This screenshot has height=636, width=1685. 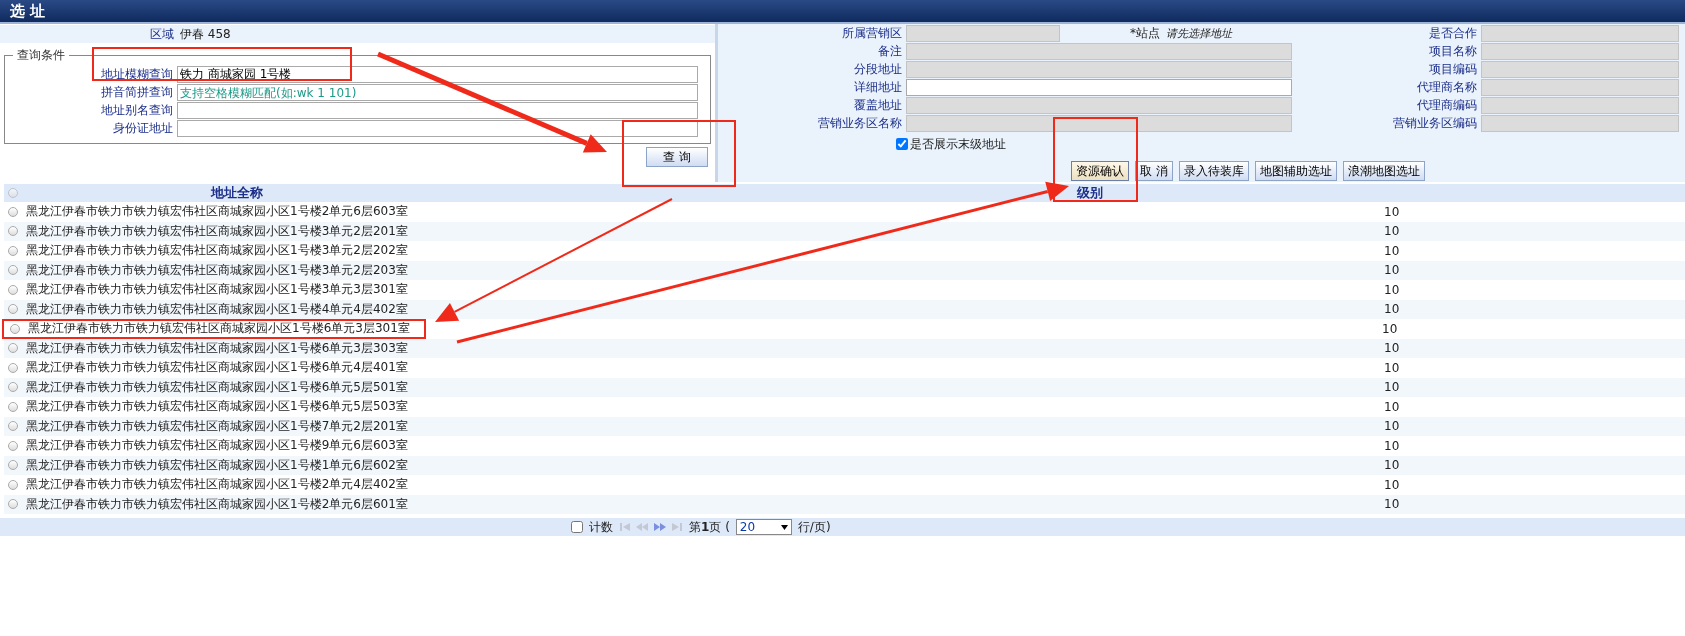 I want to click on action-button: 录入待装库, so click(x=1213, y=171).